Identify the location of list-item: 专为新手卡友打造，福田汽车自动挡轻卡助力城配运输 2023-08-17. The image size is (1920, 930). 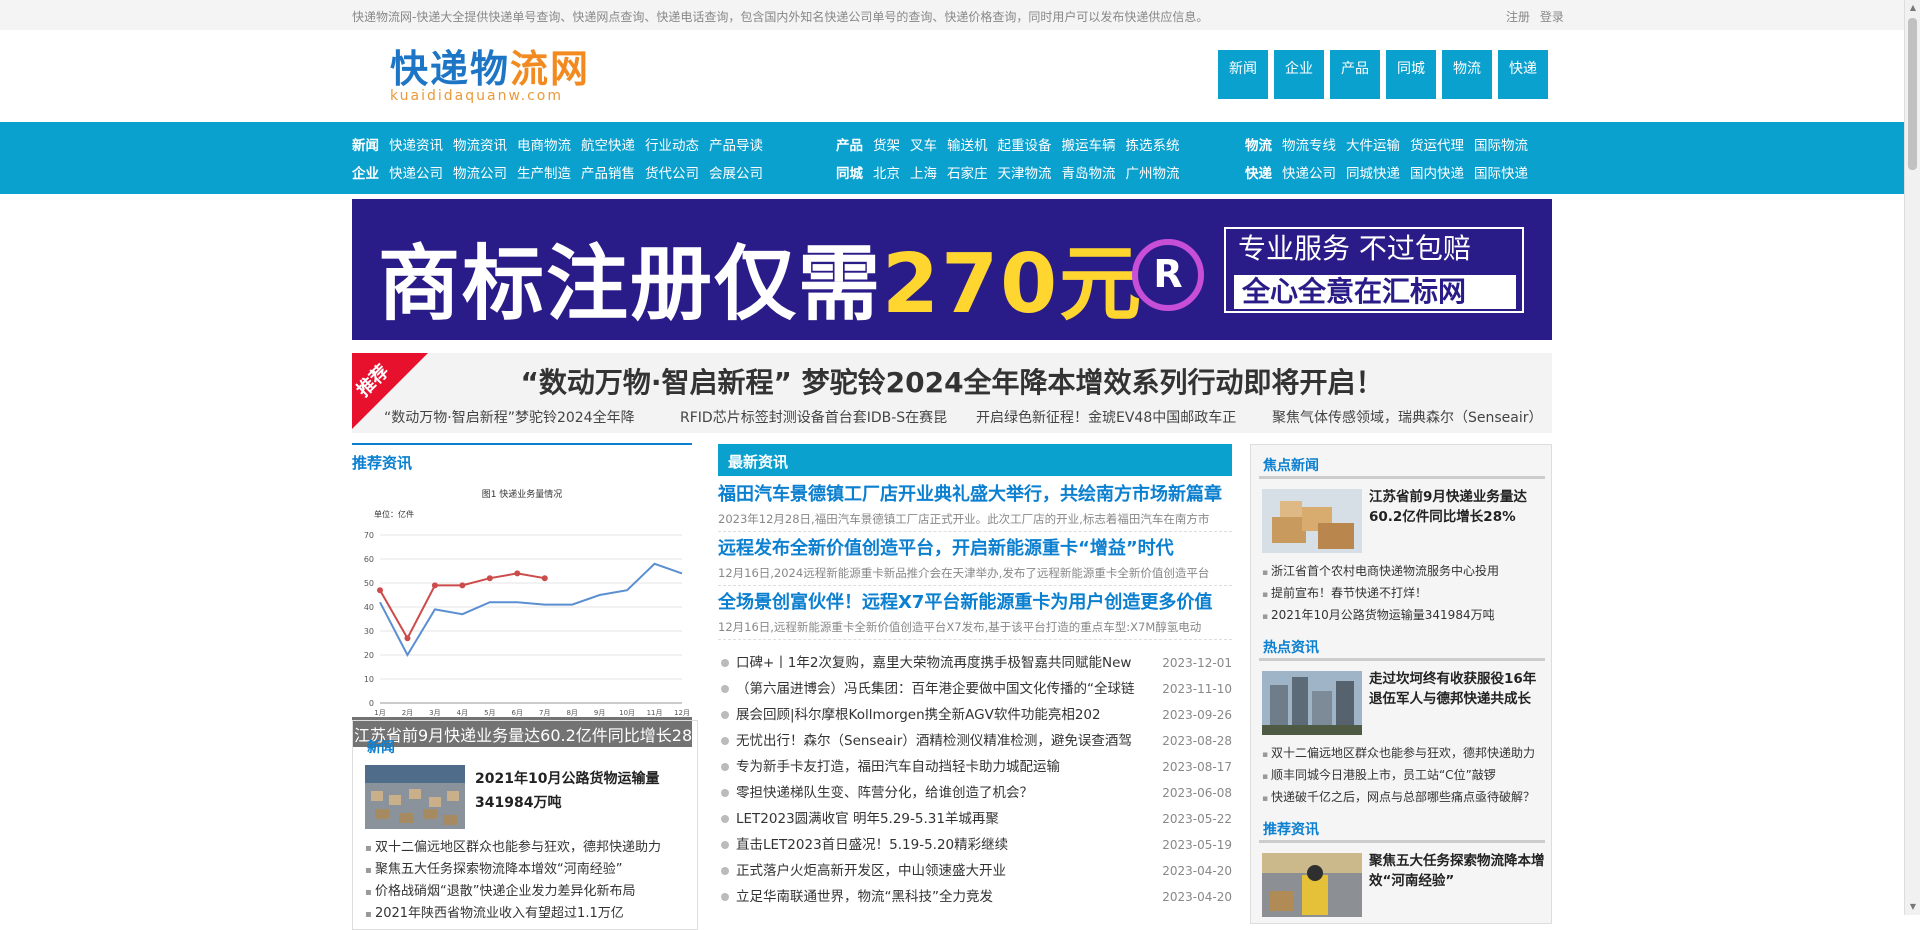
(975, 767).